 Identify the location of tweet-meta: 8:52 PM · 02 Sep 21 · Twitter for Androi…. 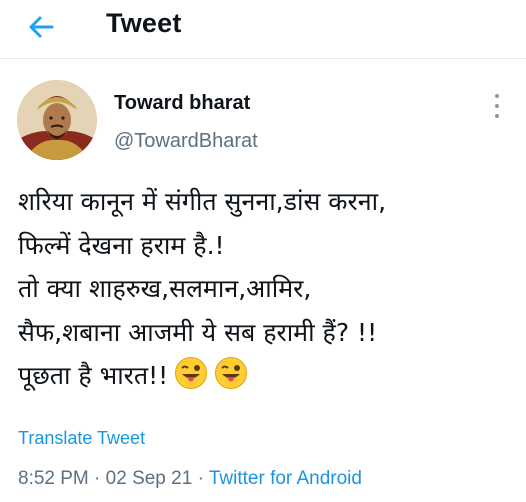
(190, 479).